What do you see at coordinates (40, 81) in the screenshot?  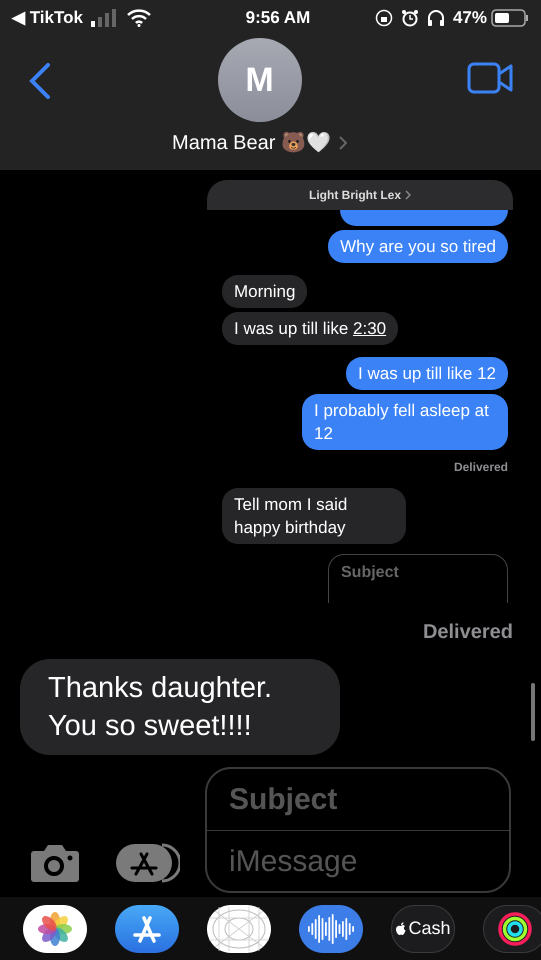 I see `back-chevron-icon` at bounding box center [40, 81].